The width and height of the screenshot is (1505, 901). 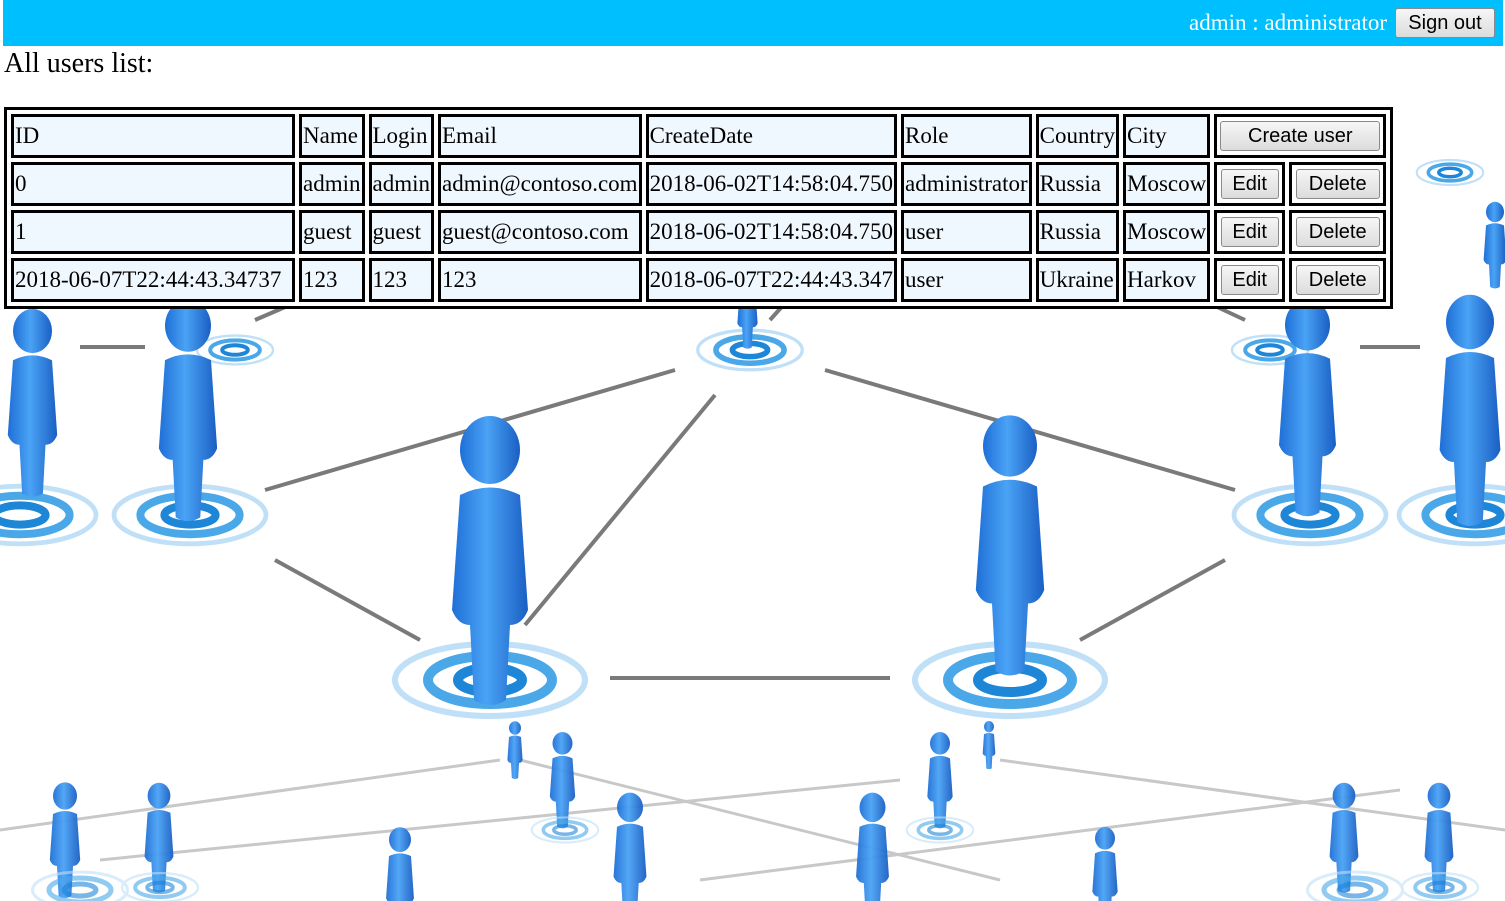 I want to click on sign-out-button: Sign out, so click(x=1445, y=23).